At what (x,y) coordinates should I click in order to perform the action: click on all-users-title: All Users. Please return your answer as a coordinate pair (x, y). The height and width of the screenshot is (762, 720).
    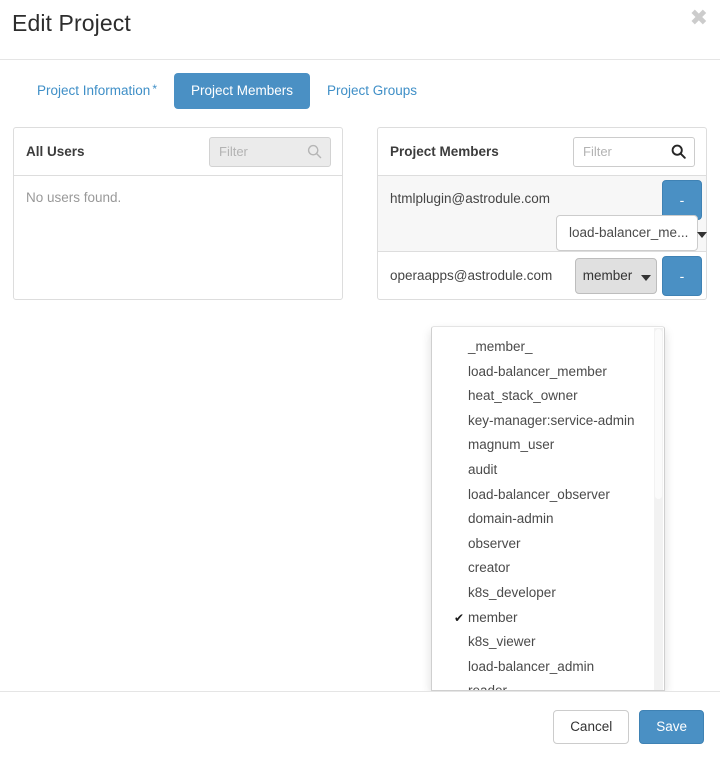
    Looking at the image, I should click on (55, 151).